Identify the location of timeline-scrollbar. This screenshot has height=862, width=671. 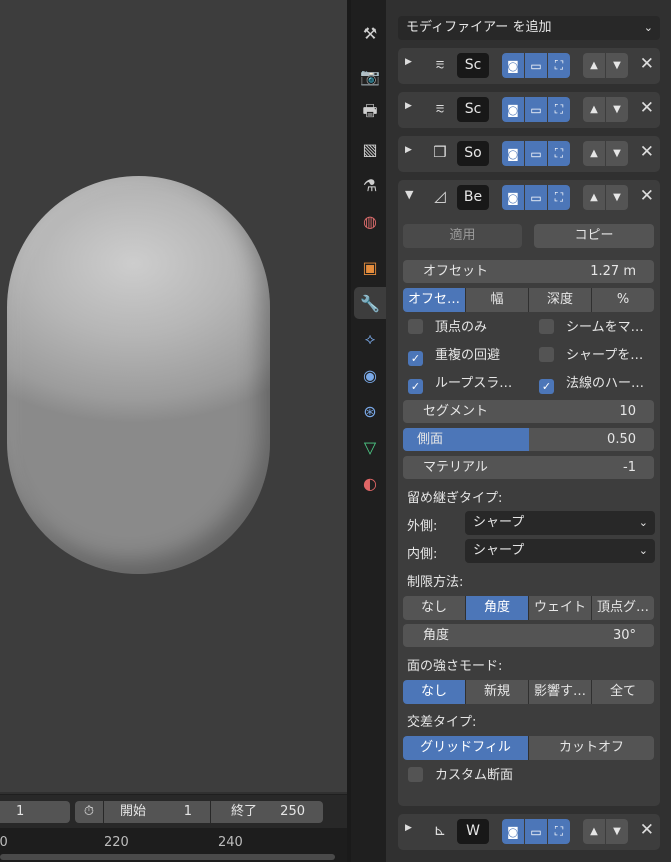
(167, 857).